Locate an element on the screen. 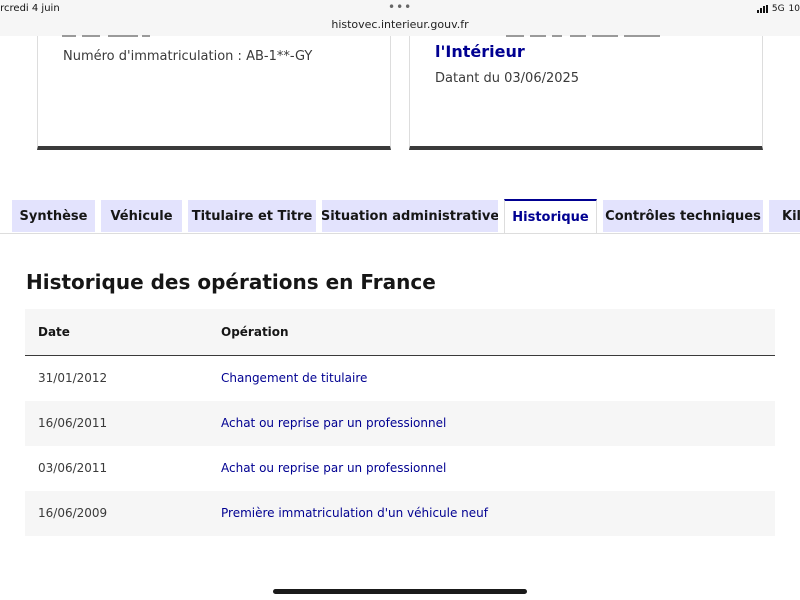 The height and width of the screenshot is (600, 800). report-date: Datant du 03/06/2025 is located at coordinates (507, 78).